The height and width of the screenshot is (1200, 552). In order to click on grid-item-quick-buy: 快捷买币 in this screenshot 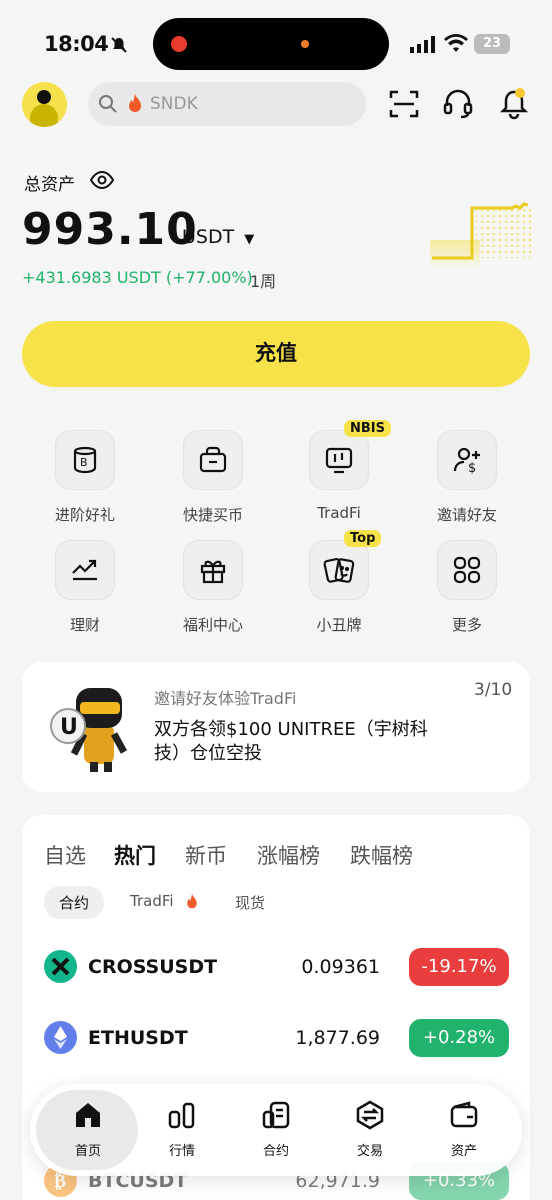, I will do `click(213, 477)`.